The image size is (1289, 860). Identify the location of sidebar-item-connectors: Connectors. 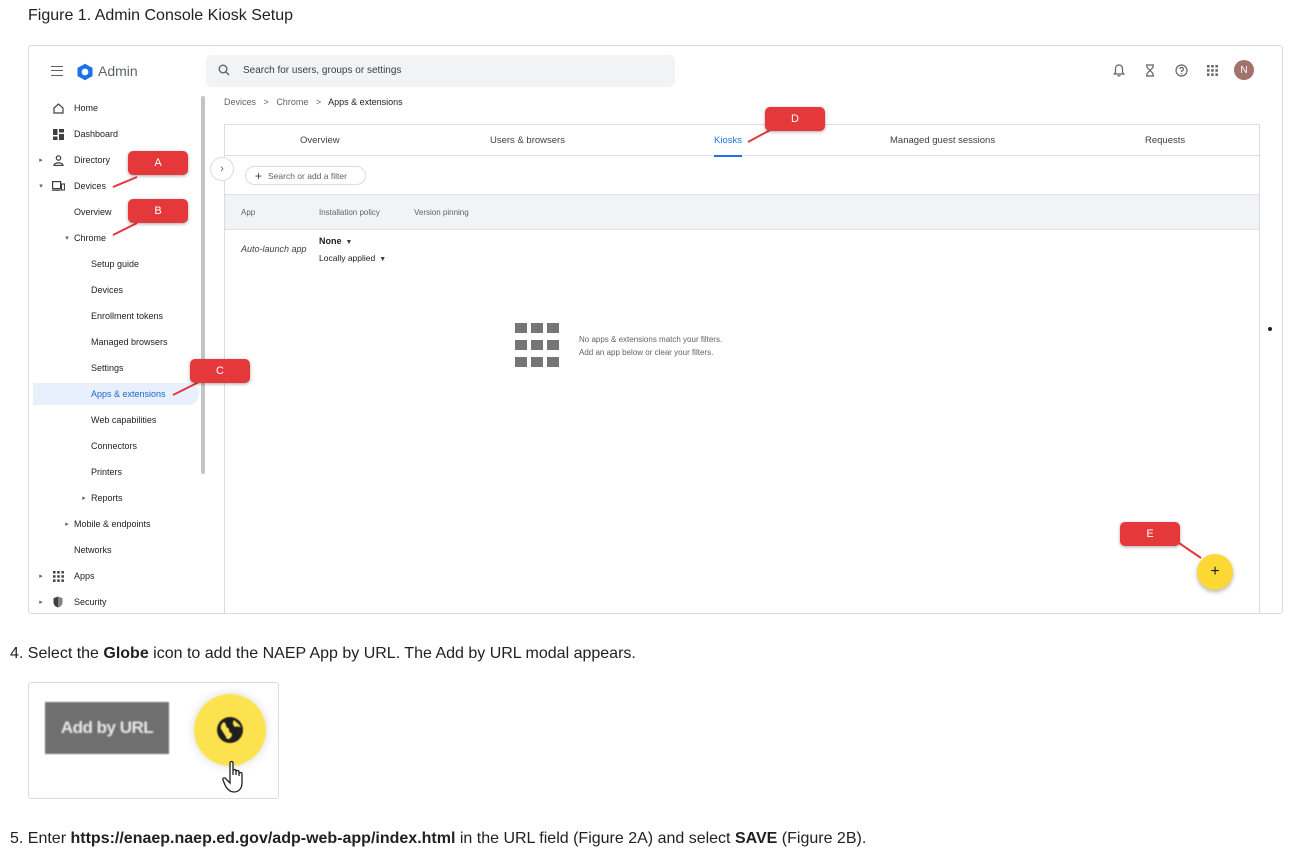
(114, 446).